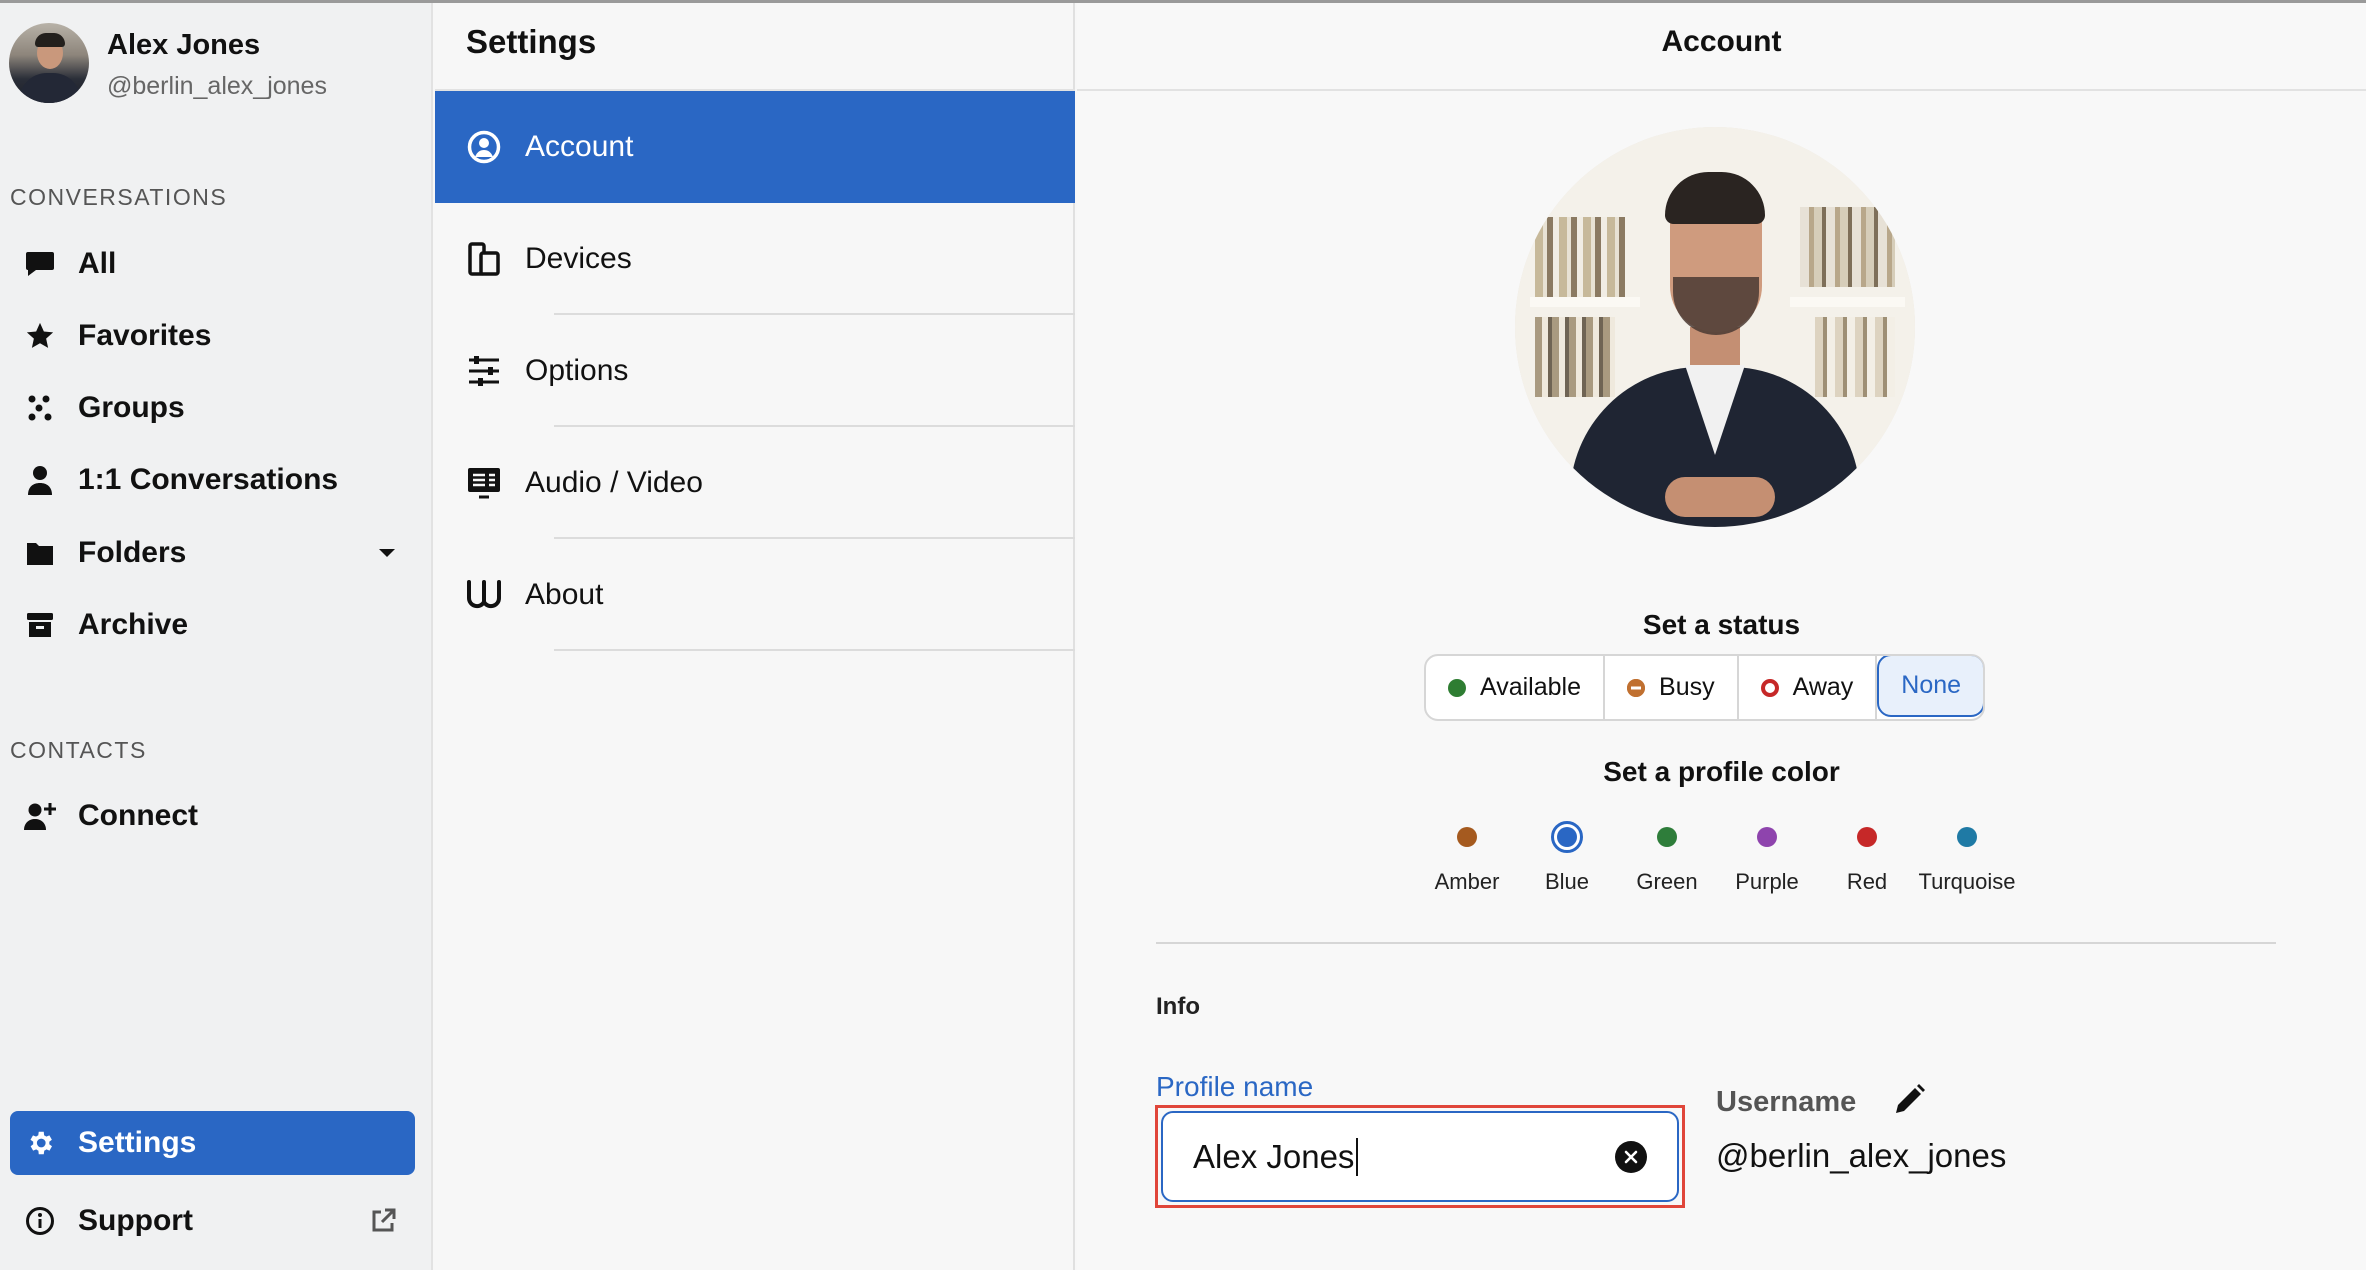  I want to click on settings-item-devices: Devices, so click(755, 259).